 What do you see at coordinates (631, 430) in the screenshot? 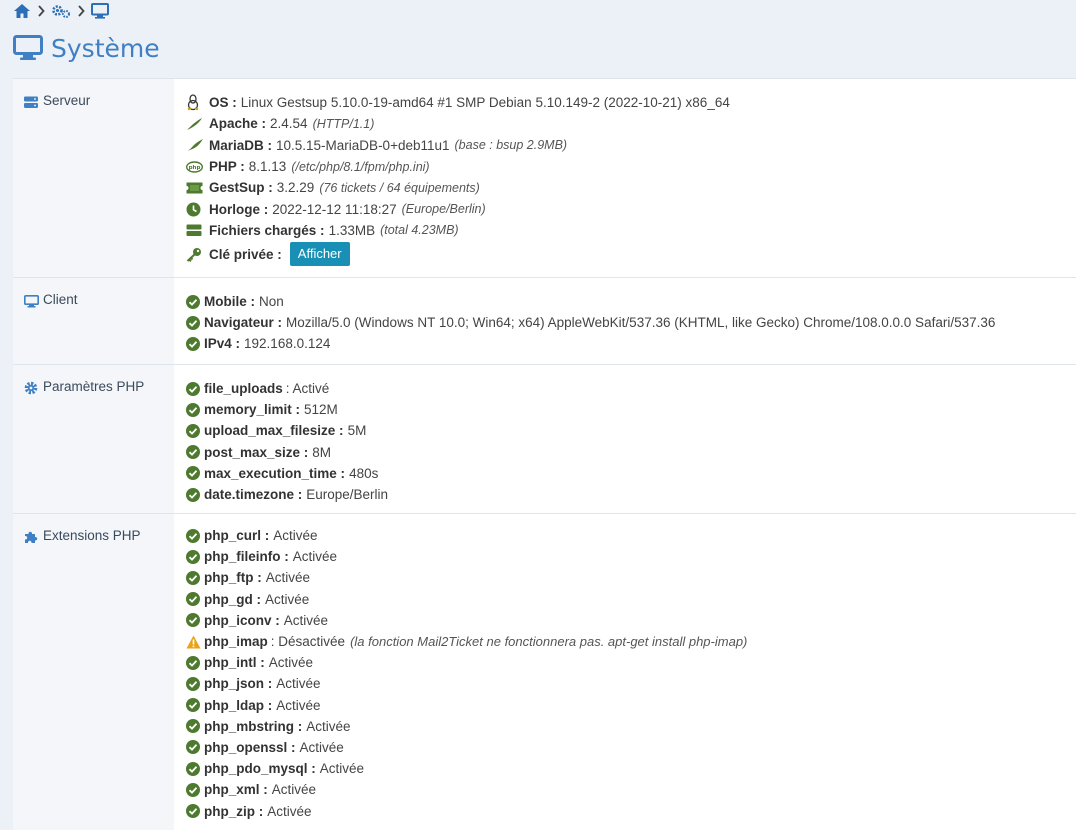
I see `php-param-row: upload_max_filesize : 5M` at bounding box center [631, 430].